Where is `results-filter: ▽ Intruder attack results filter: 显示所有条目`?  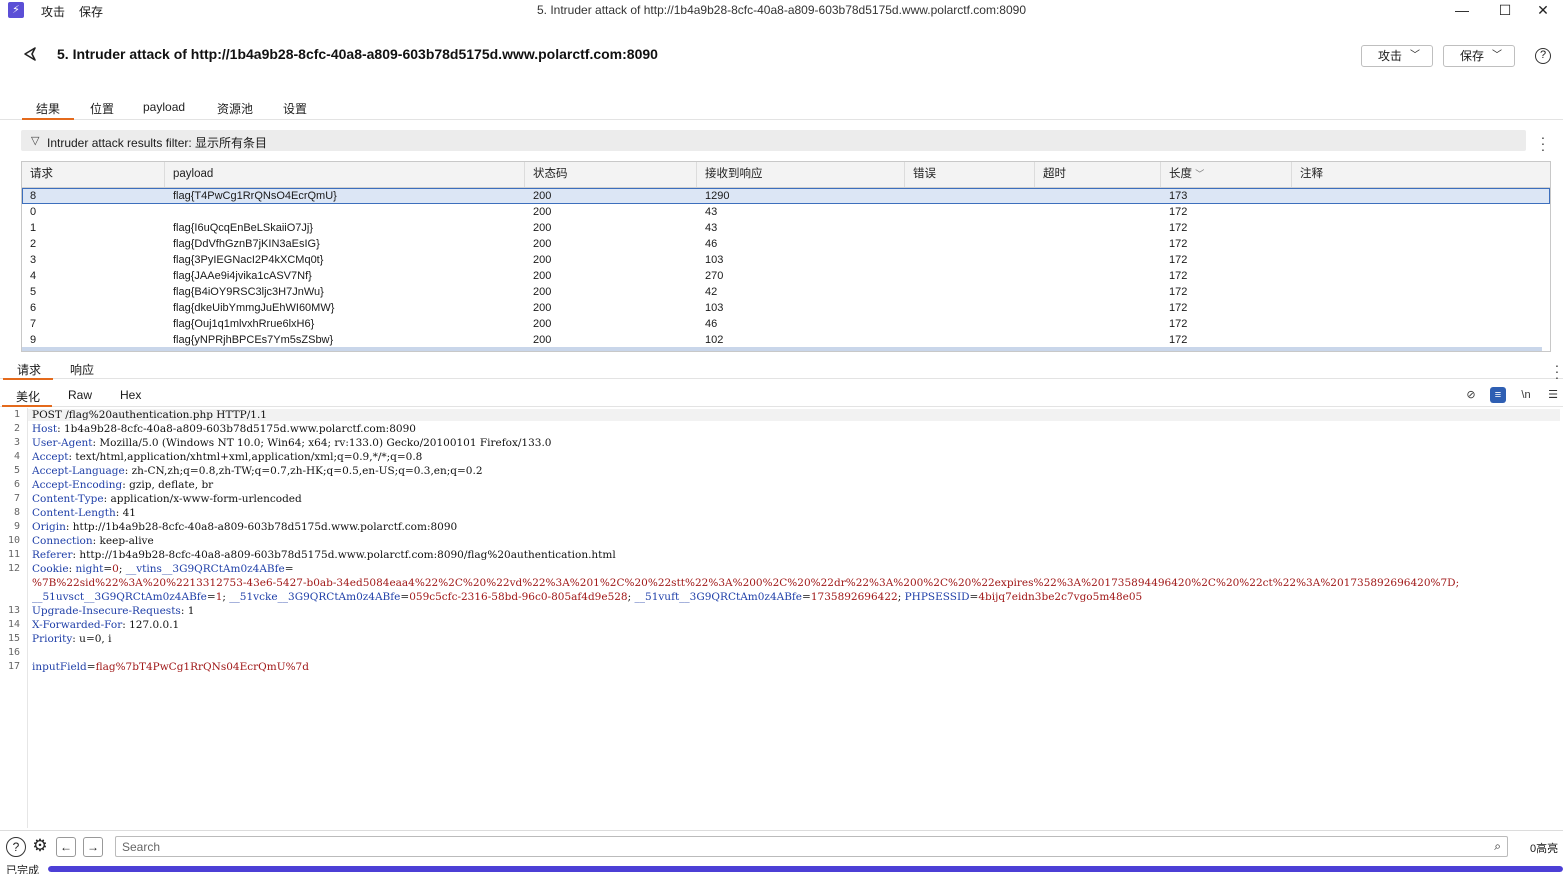 results-filter: ▽ Intruder attack results filter: 显示所有条目 is located at coordinates (773, 140).